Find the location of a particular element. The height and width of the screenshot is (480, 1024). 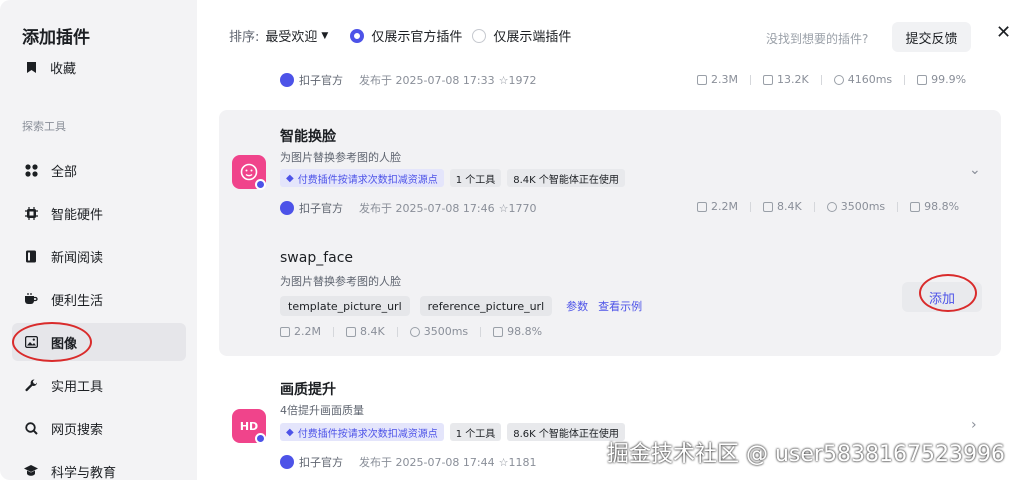

sidebar-item-education: 科学与教育 is located at coordinates (99, 466).